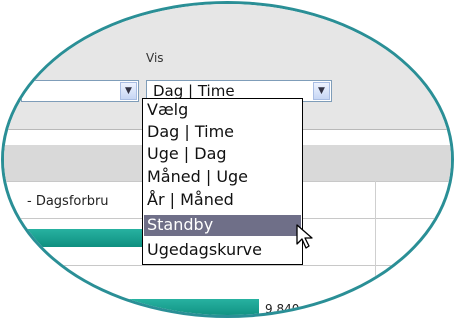 The image size is (459, 321). I want to click on option-dag-time: Dag | Time, so click(222, 132).